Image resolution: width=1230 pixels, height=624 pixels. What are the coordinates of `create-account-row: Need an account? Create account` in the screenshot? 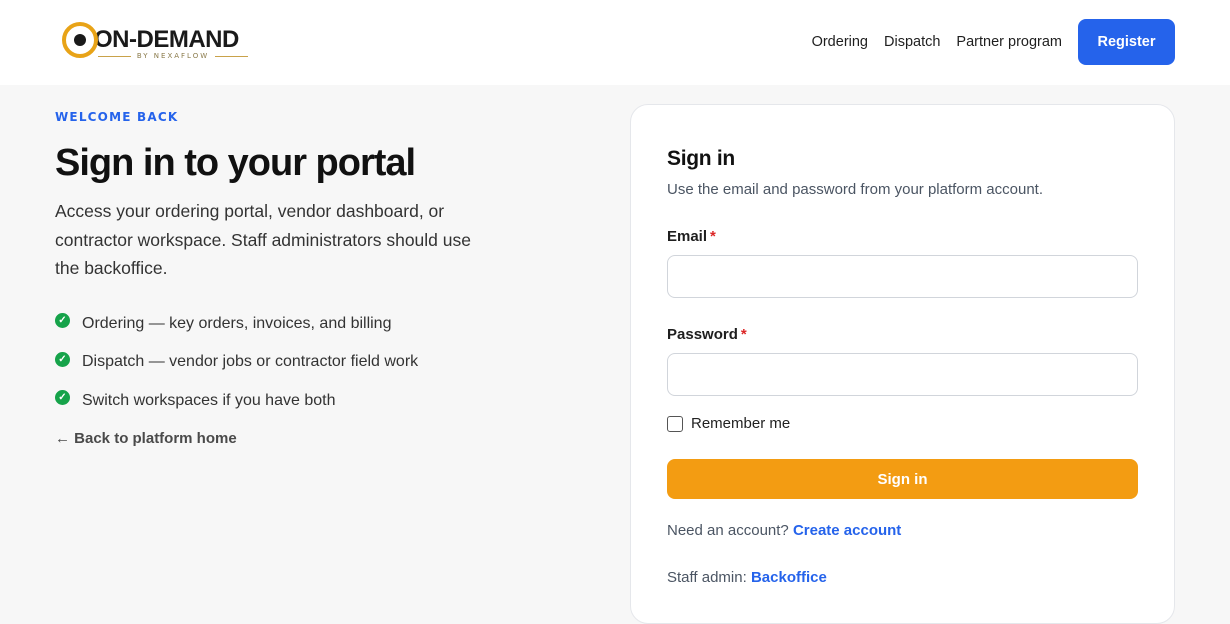 It's located at (902, 530).